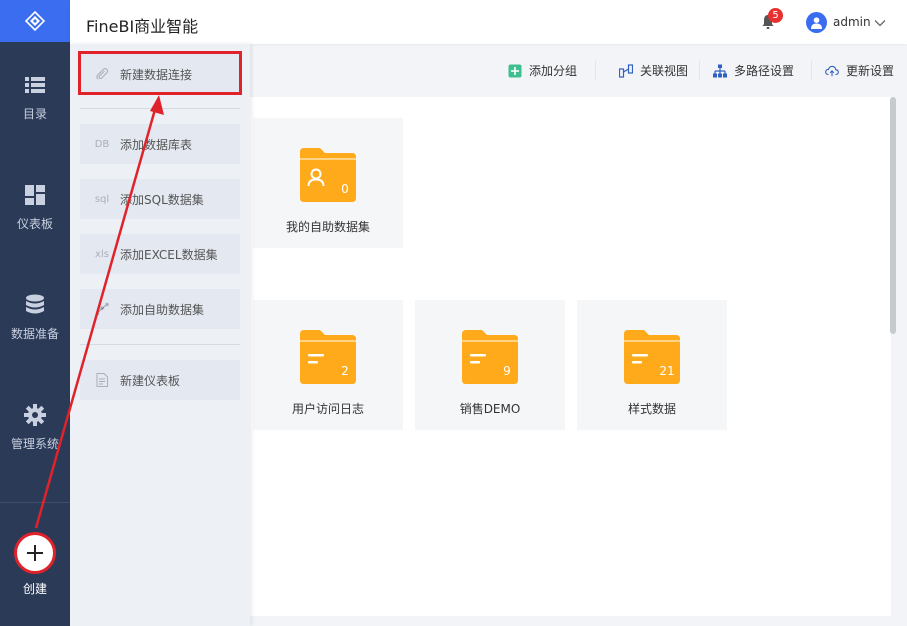 This screenshot has height=626, width=907. What do you see at coordinates (666, 371) in the screenshot?
I see `folder-count: 21` at bounding box center [666, 371].